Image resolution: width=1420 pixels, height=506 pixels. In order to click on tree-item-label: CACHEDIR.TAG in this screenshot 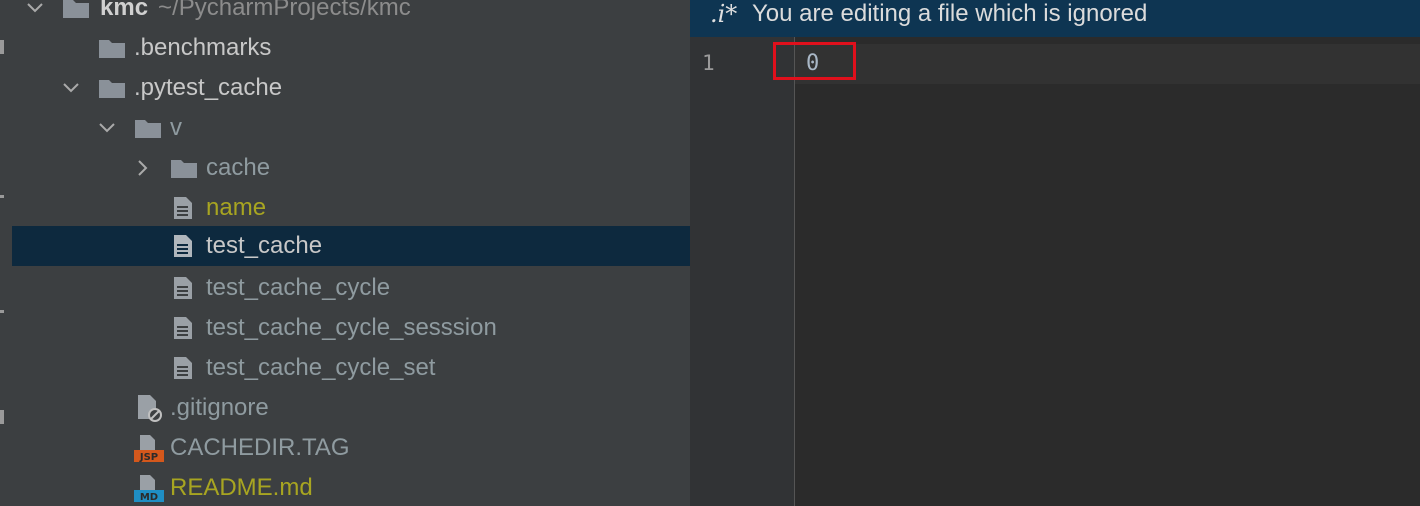, I will do `click(260, 447)`.